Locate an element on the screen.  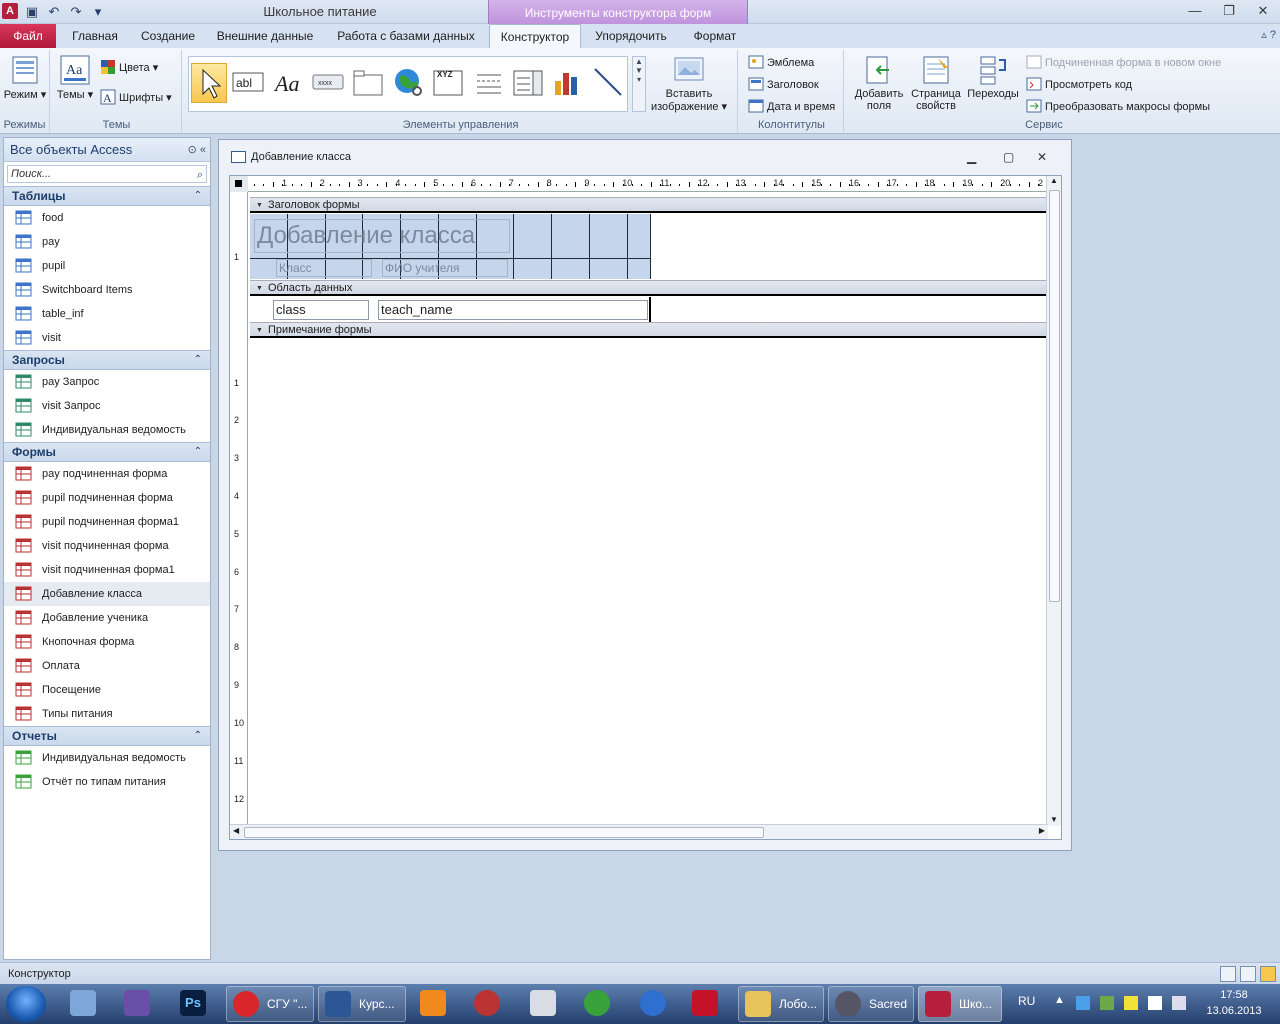
nav-item: visit подчиненная форма1 is located at coordinates (107, 570).